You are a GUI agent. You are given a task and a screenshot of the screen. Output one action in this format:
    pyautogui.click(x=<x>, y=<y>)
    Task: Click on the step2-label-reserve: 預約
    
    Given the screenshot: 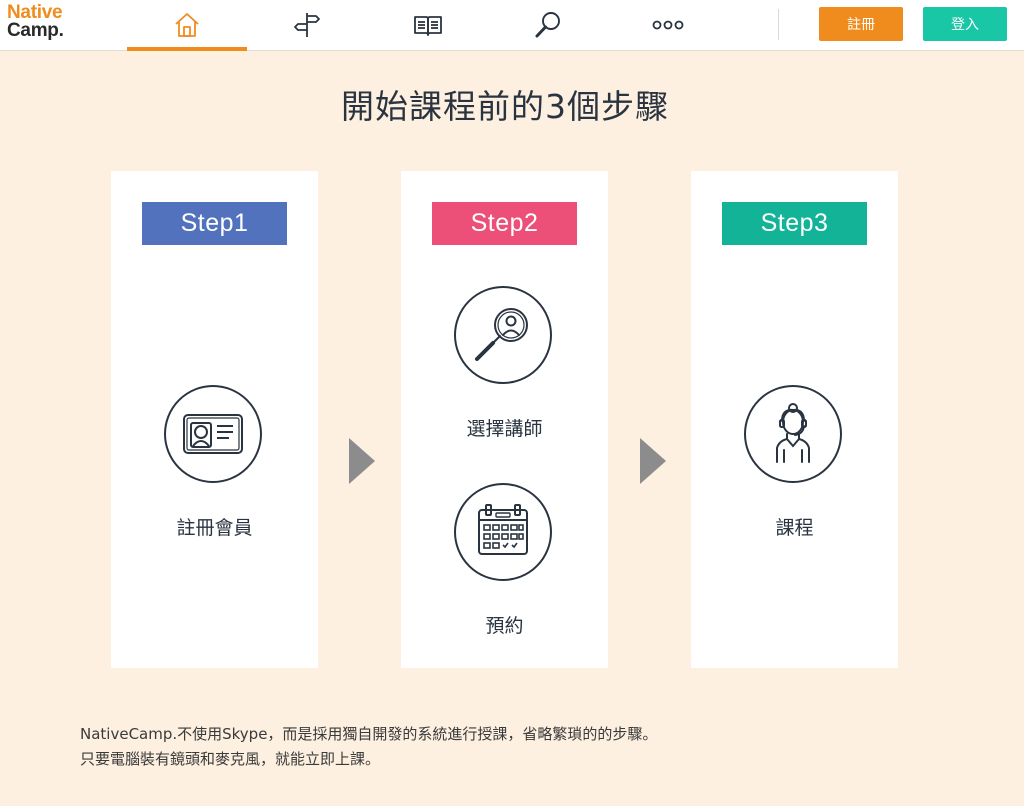 What is the action you would take?
    pyautogui.click(x=504, y=626)
    